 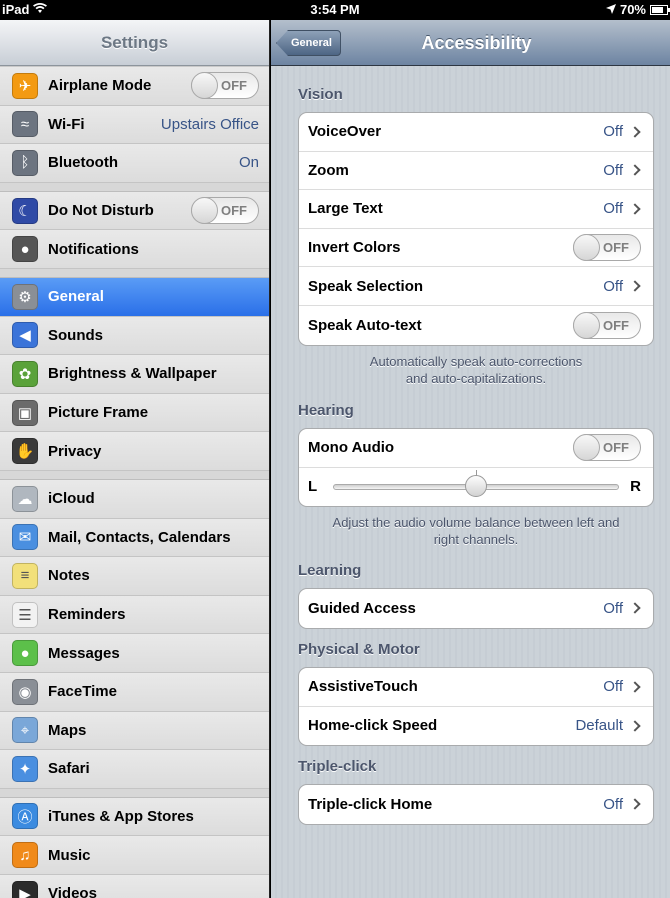 I want to click on mono-audio-toggle: OFF, so click(x=607, y=448).